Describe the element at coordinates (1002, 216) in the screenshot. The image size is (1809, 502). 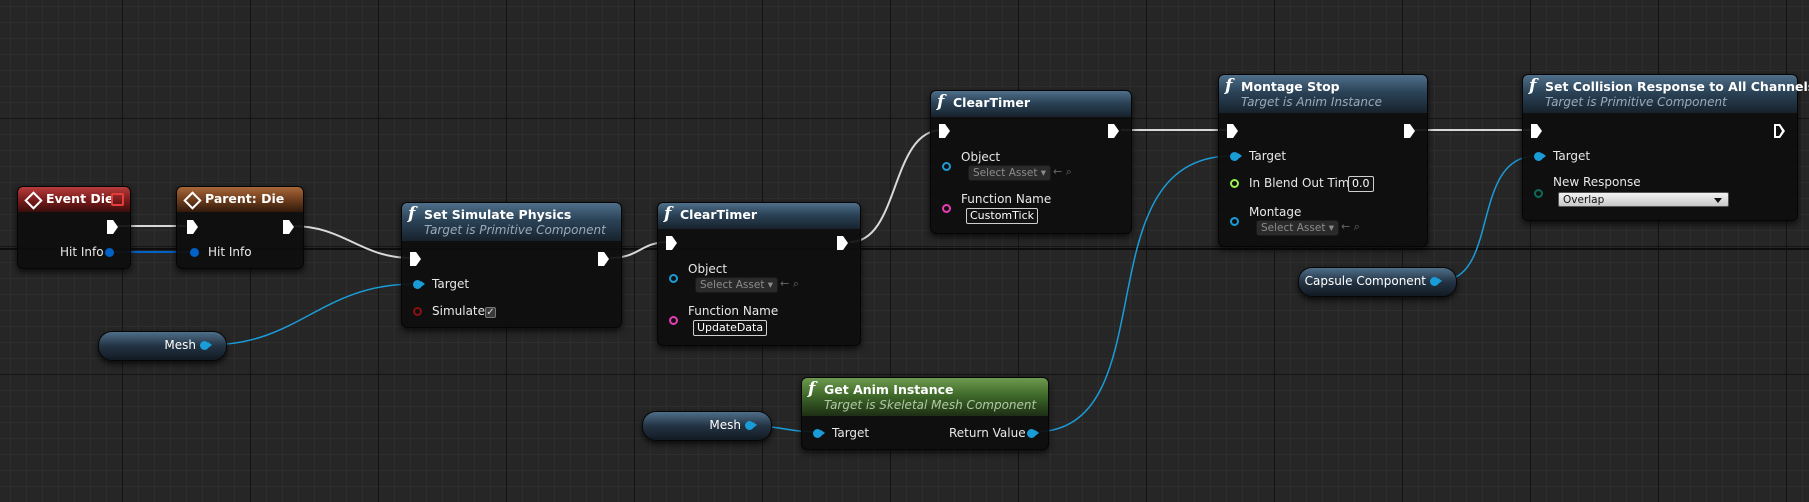
I see `function-name-input: CustomTick` at that location.